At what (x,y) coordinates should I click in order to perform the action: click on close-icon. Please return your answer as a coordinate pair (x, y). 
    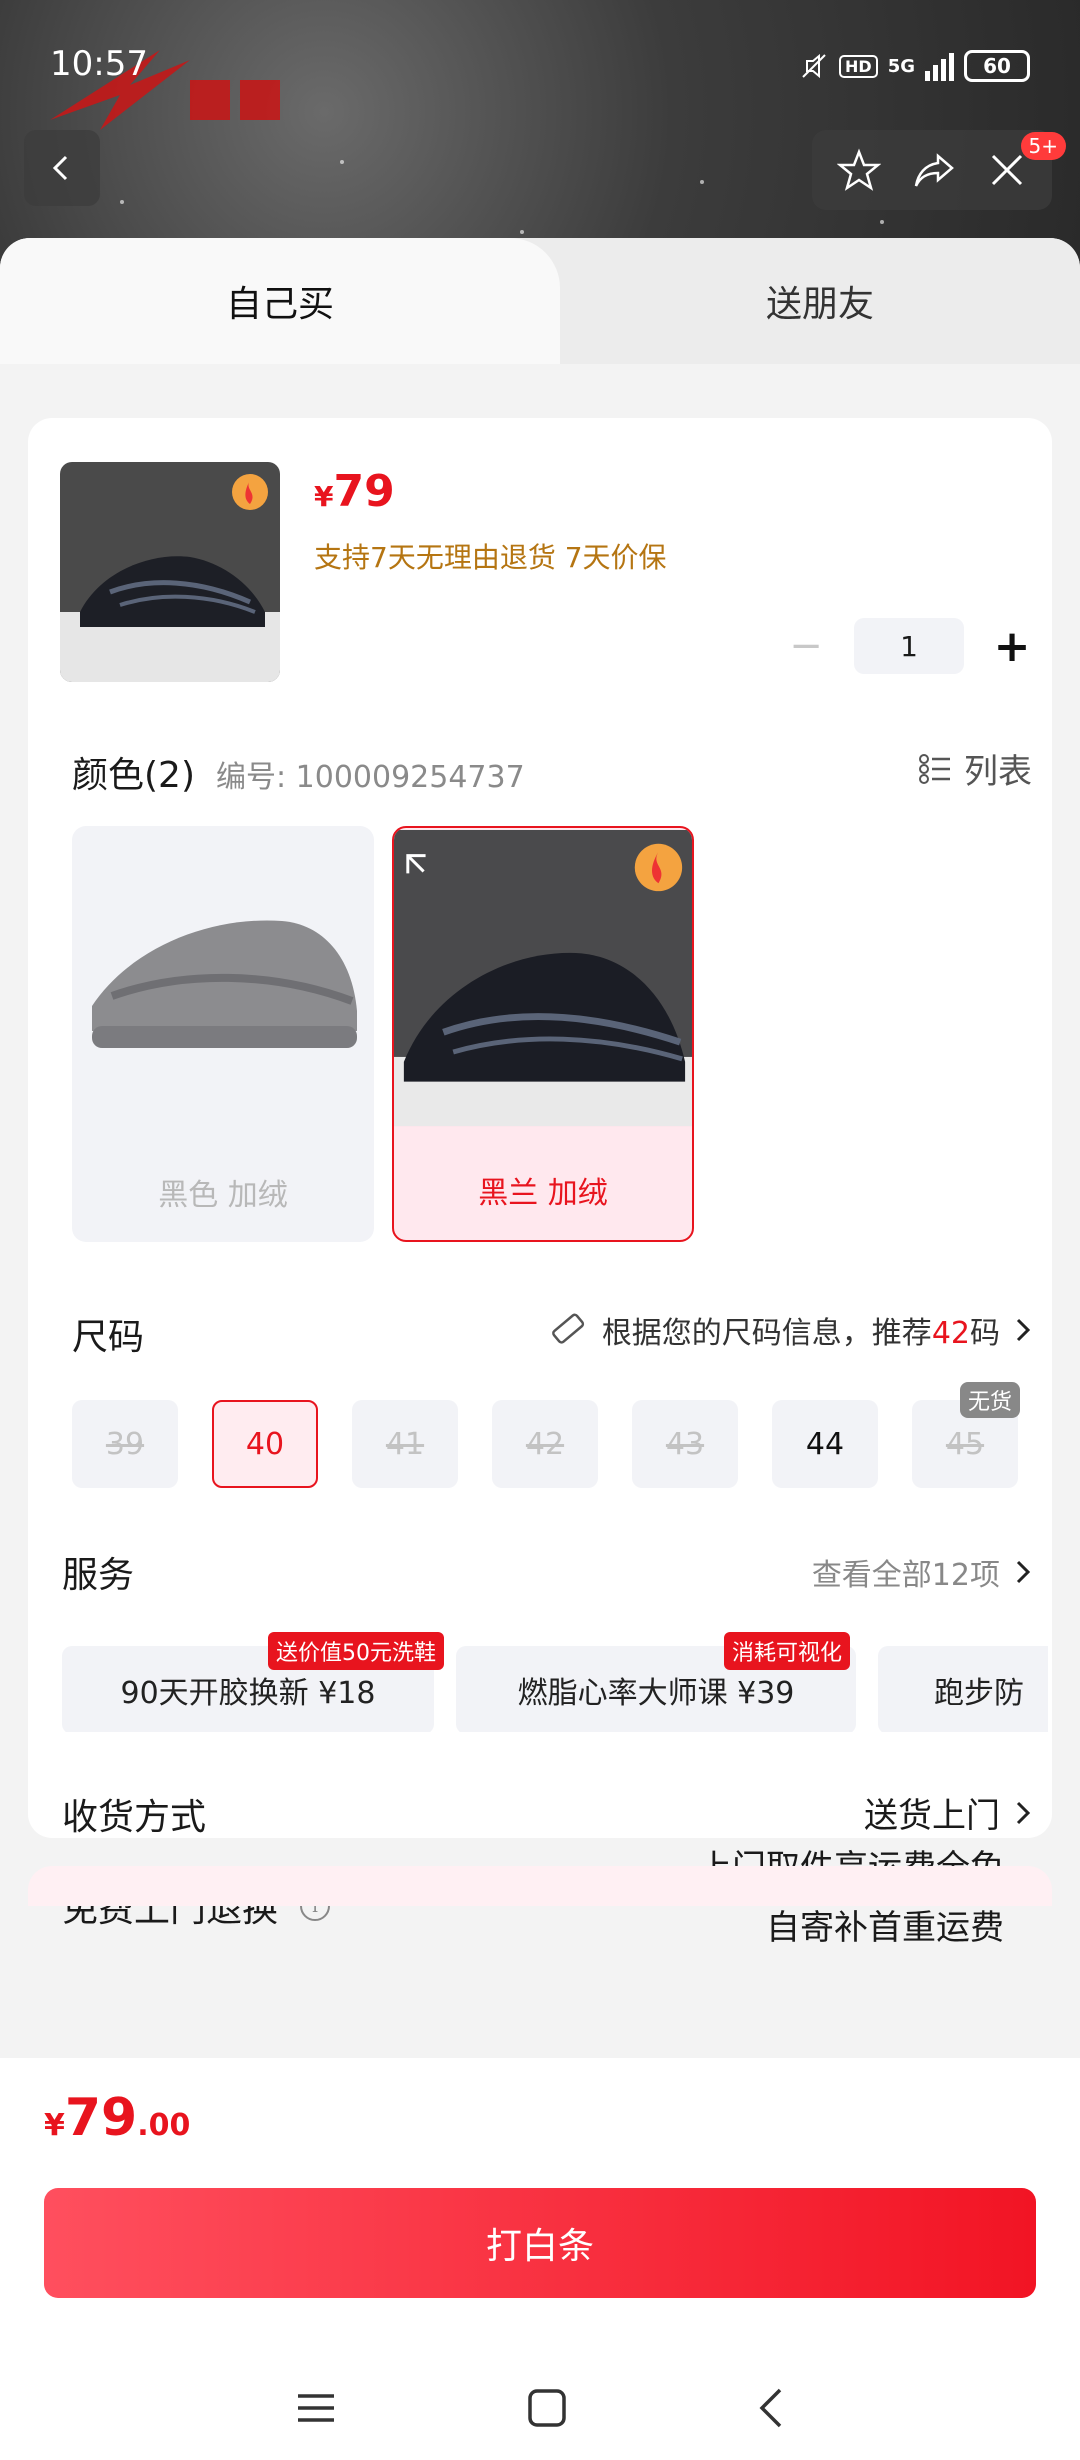
    Looking at the image, I should click on (1007, 170).